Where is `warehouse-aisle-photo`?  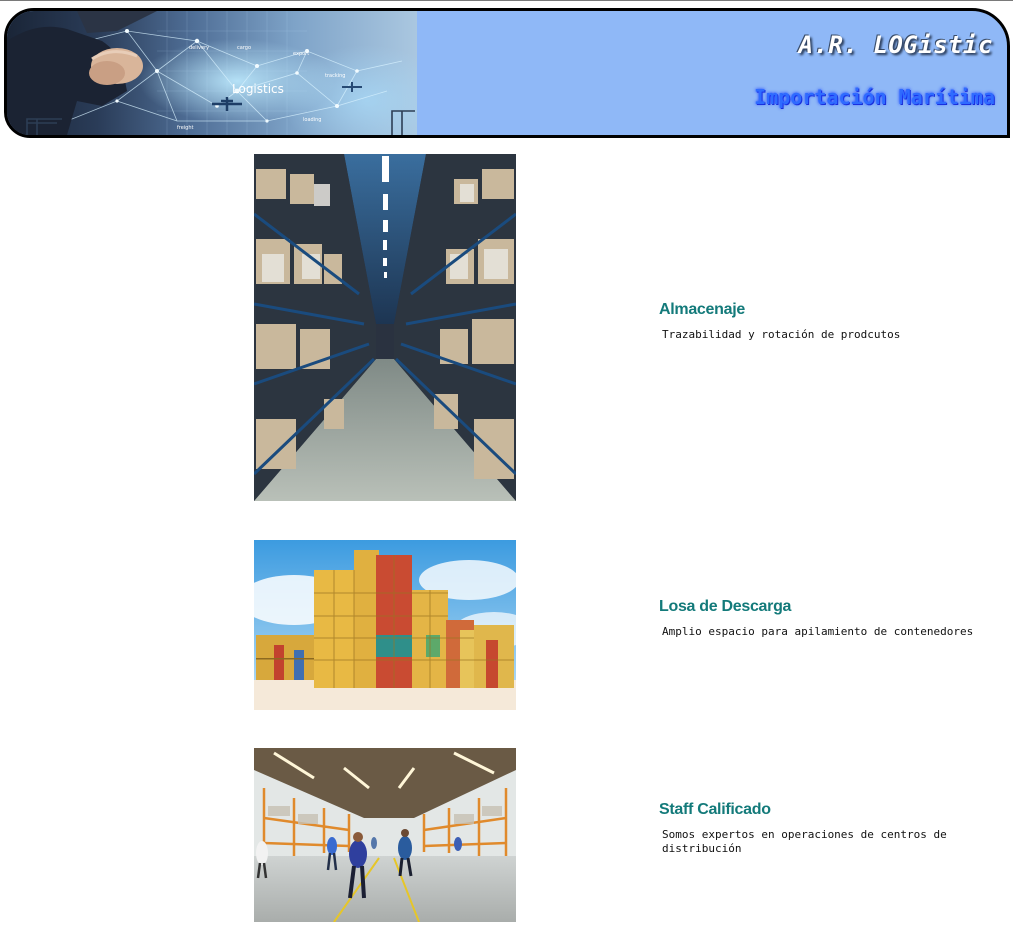
warehouse-aisle-photo is located at coordinates (385, 327).